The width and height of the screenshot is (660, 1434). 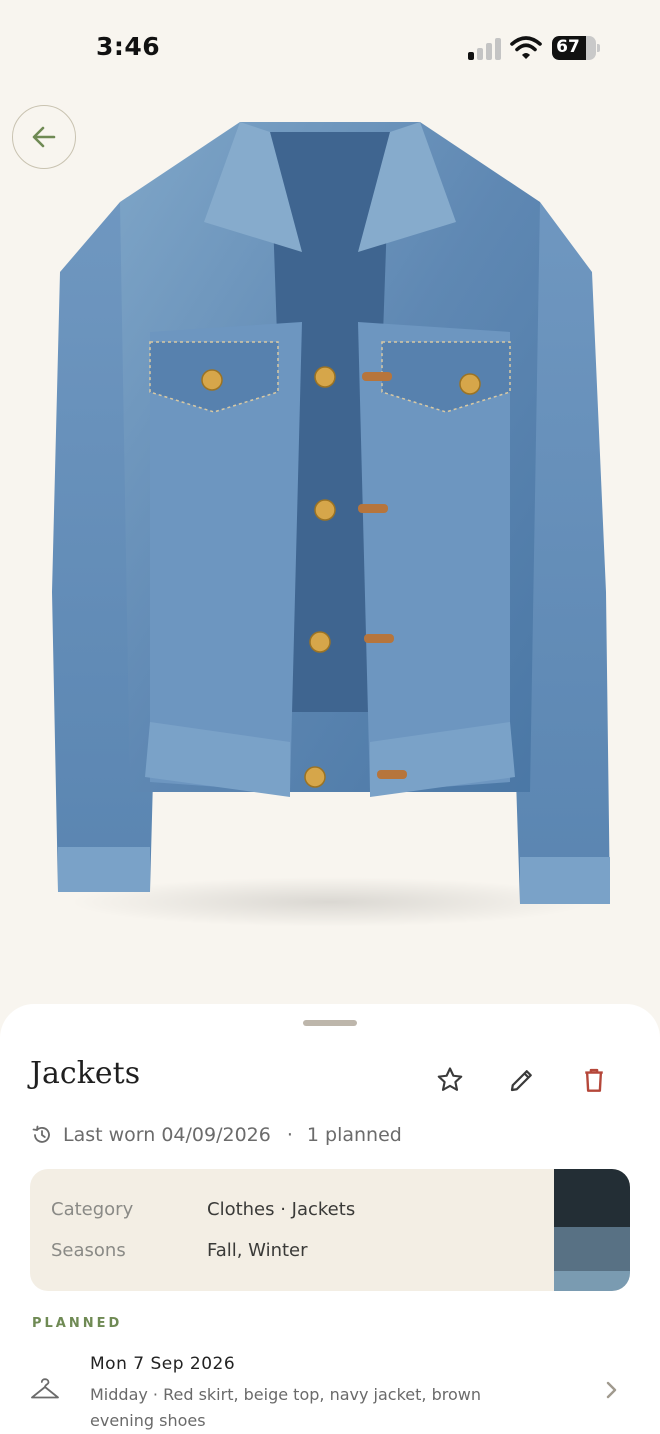 What do you see at coordinates (77, 1323) in the screenshot?
I see `planned-section-label: PLANNED` at bounding box center [77, 1323].